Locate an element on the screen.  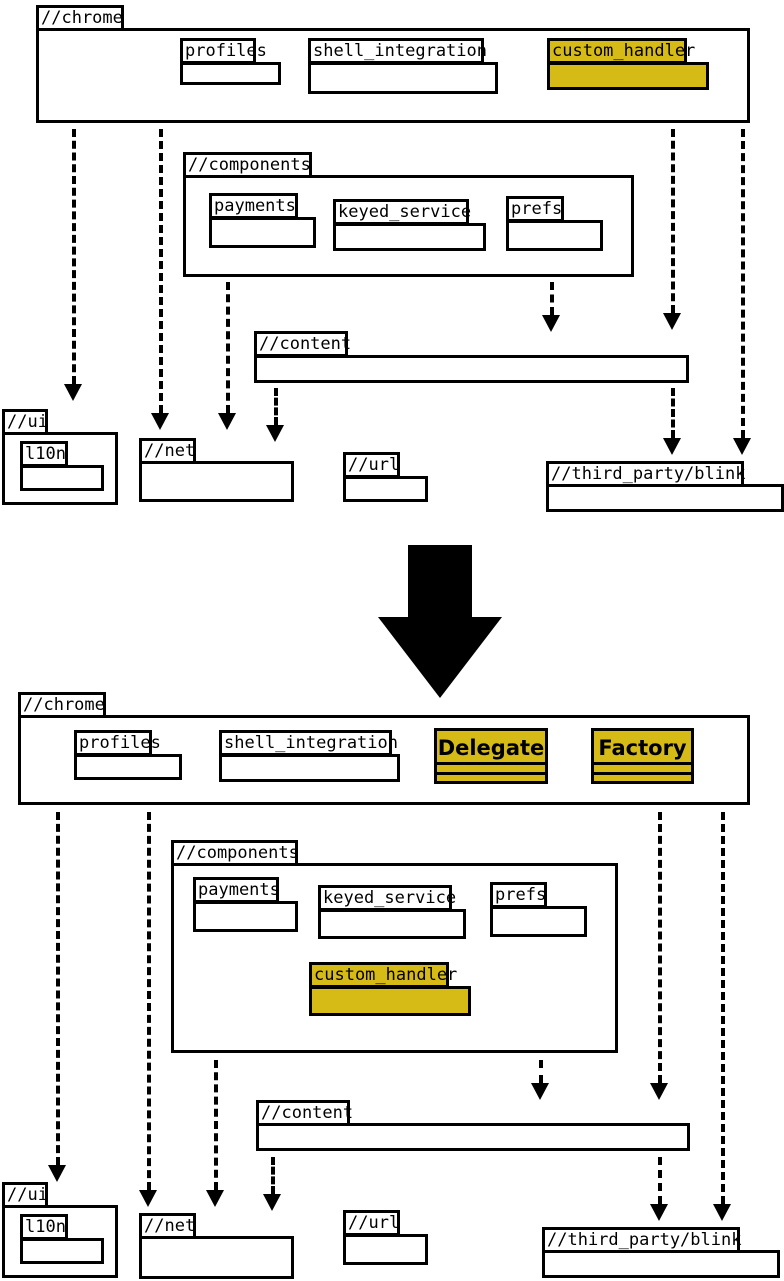
package-shell-integration-before: shell_integration is located at coordinates (403, 66).